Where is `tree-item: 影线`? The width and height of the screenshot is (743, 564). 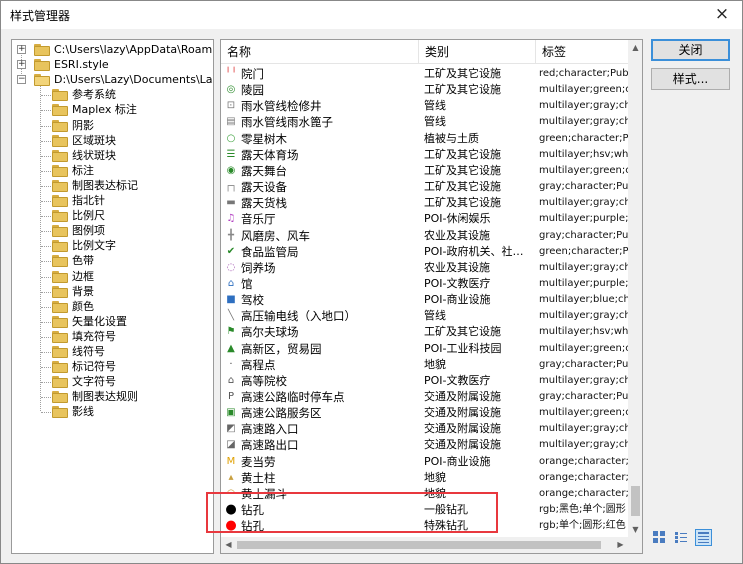 tree-item: 影线 is located at coordinates (112, 411).